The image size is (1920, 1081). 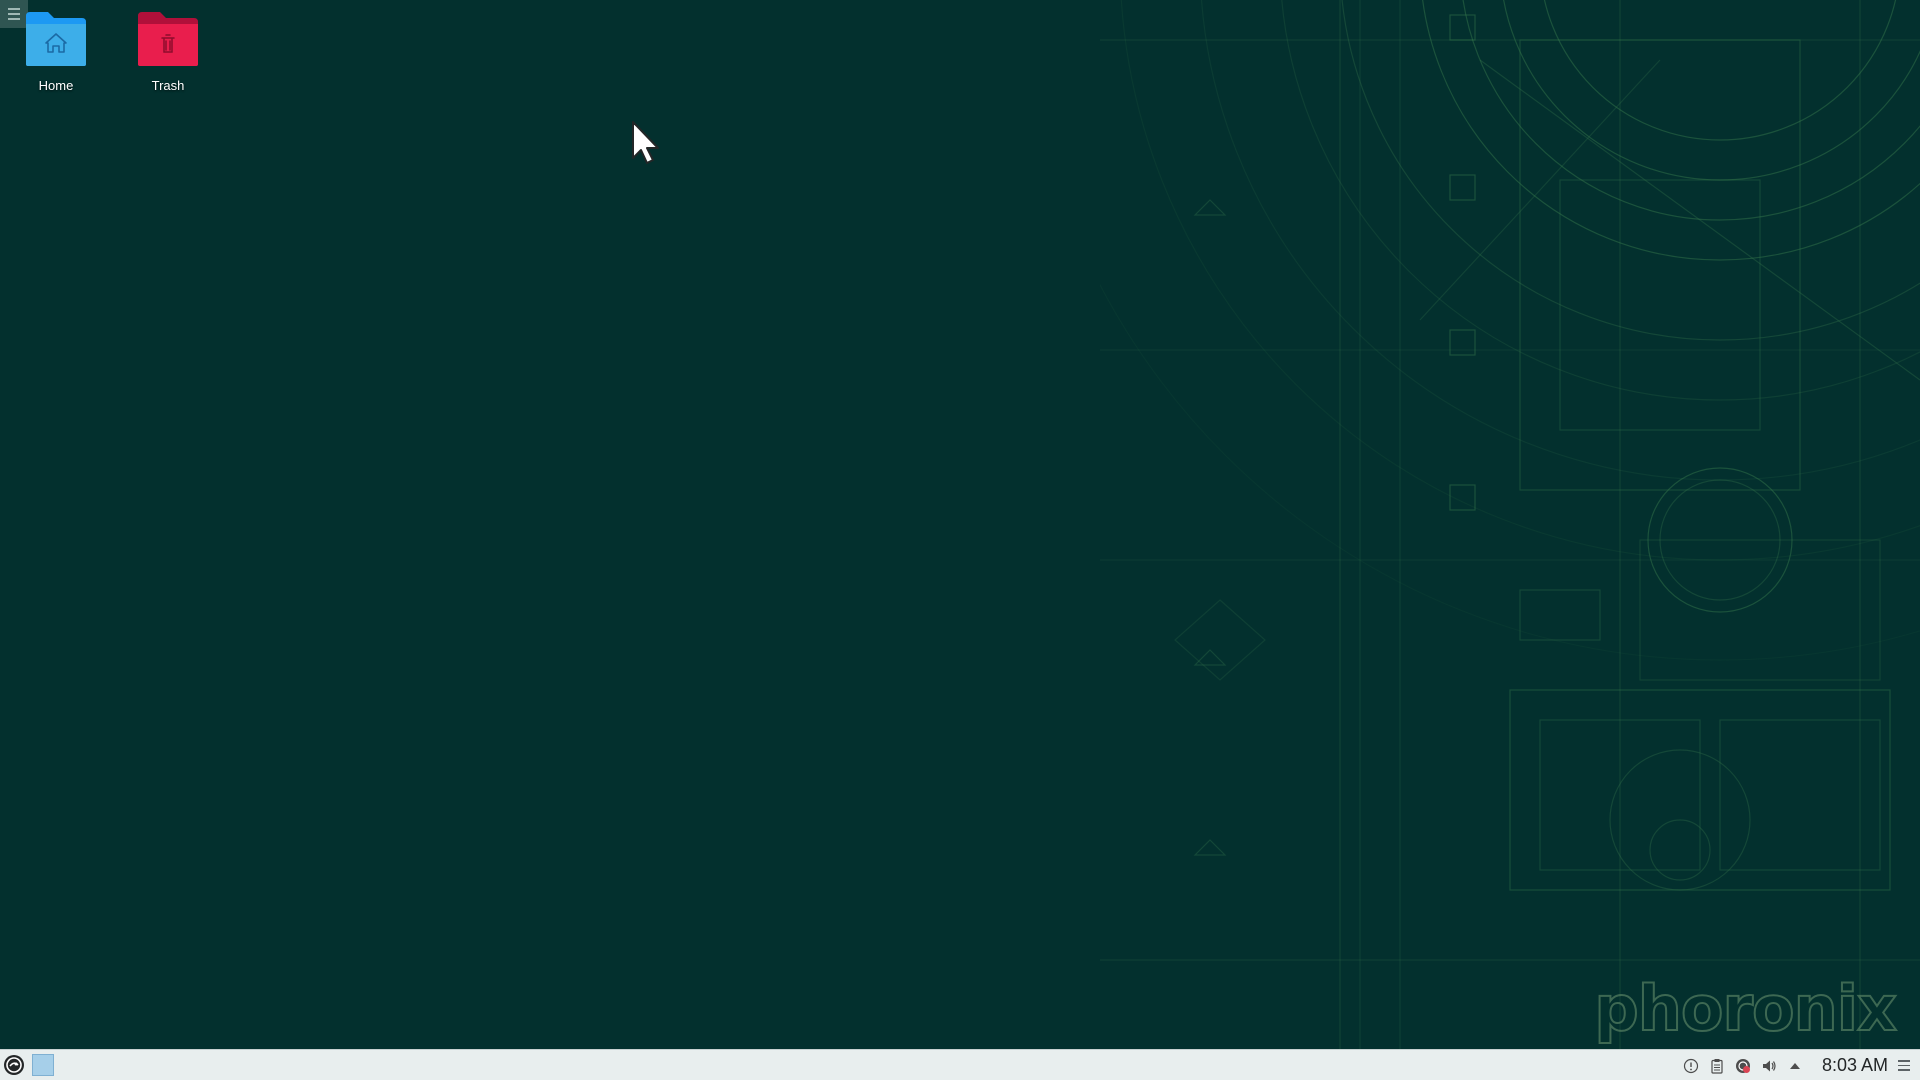 I want to click on home-folder-icon, so click(x=56, y=39).